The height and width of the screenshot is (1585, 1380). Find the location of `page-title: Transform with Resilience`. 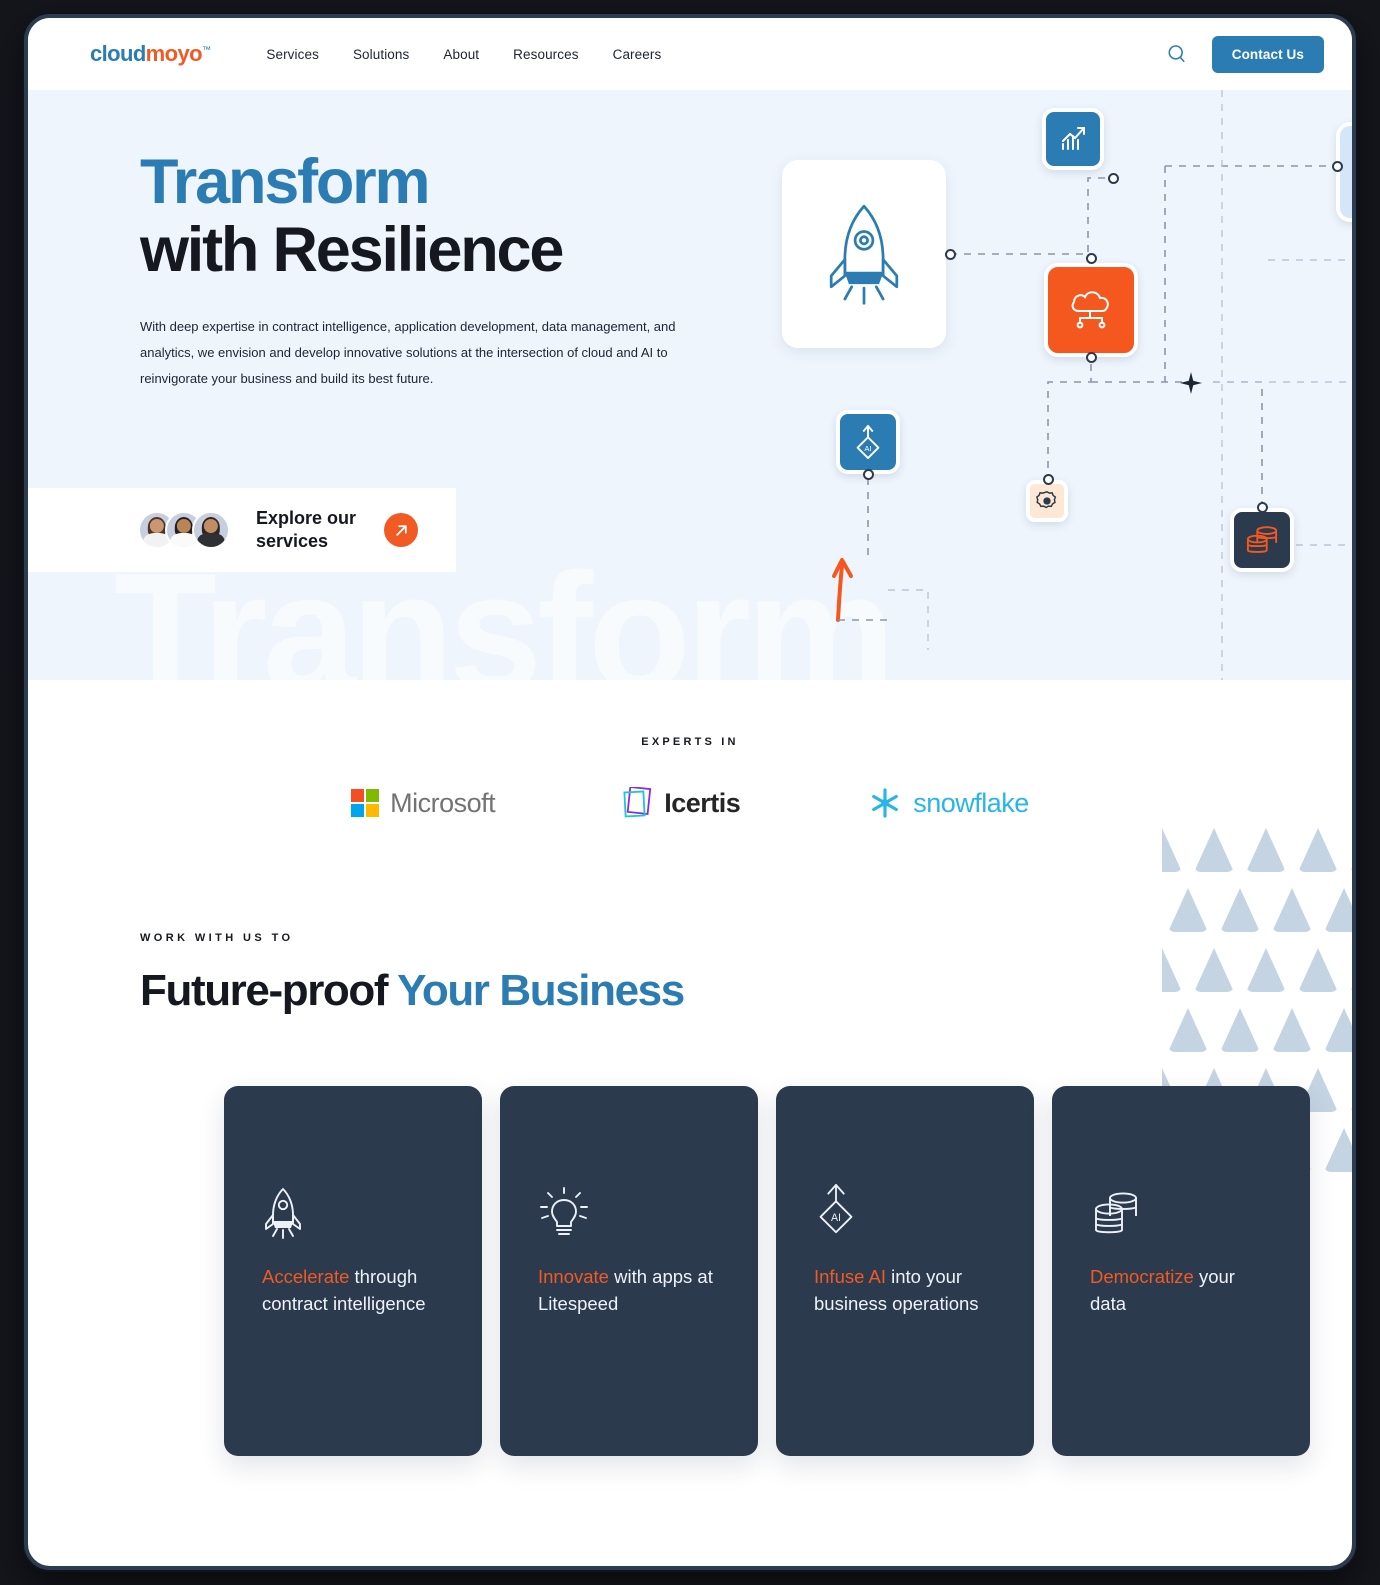

page-title: Transform with Resilience is located at coordinates (420, 216).